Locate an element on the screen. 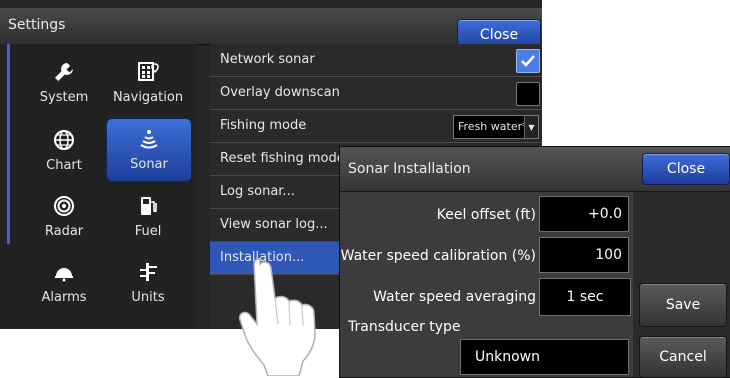  water-speed-averaging-label: Water speed averaging is located at coordinates (454, 297).